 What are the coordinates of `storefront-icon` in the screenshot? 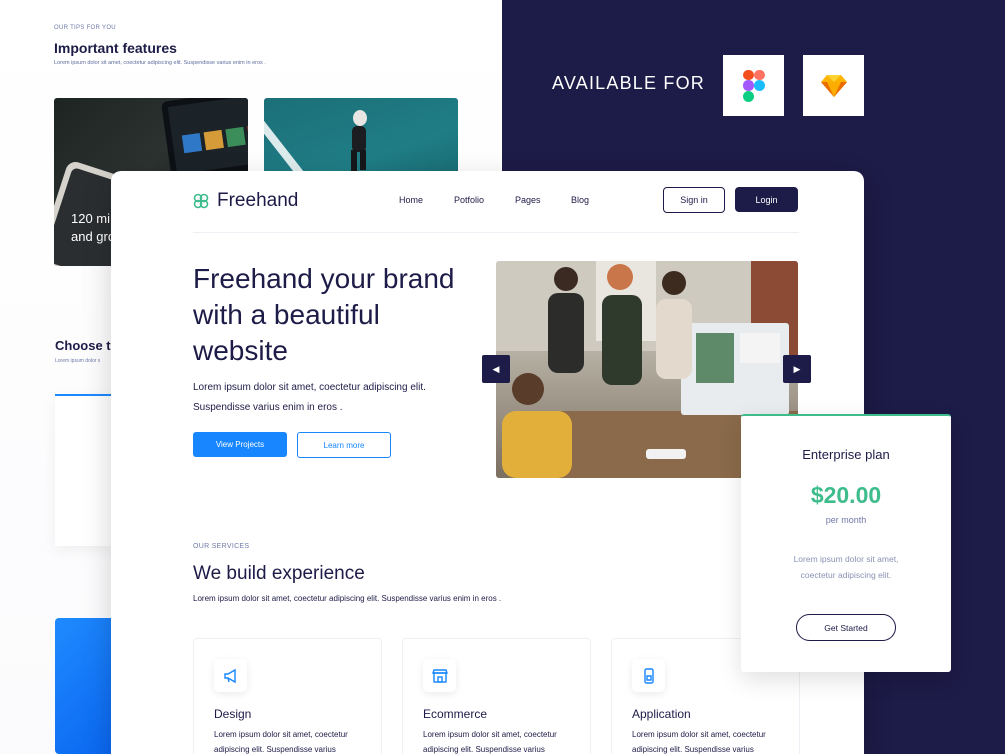 It's located at (439, 675).